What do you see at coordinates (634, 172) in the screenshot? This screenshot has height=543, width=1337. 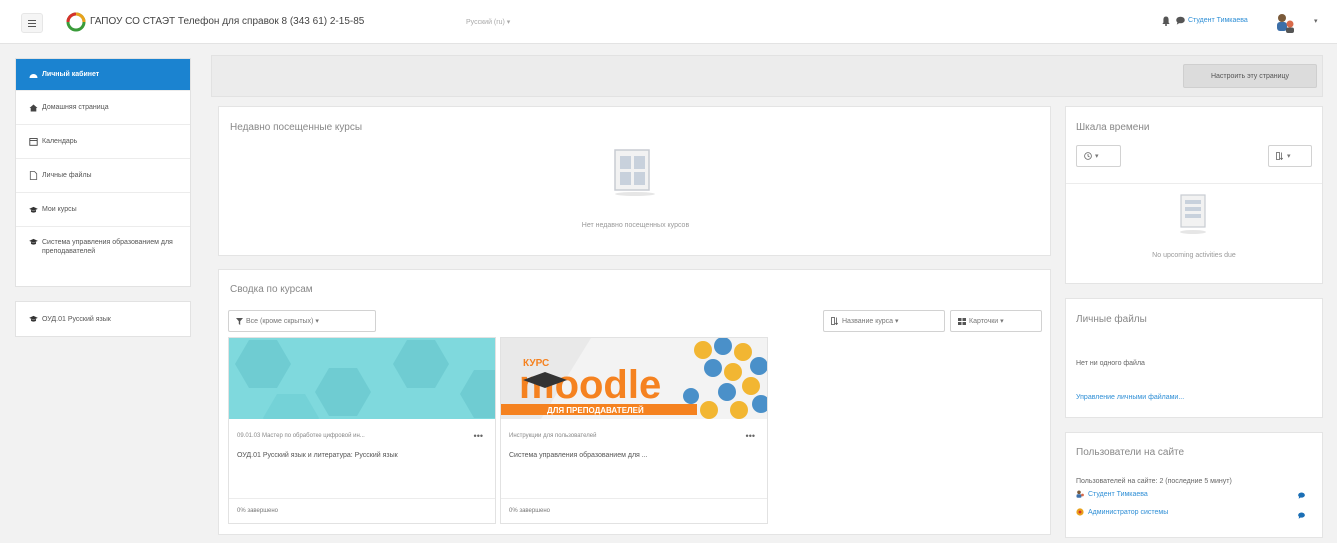 I see `empty-courses-icon` at bounding box center [634, 172].